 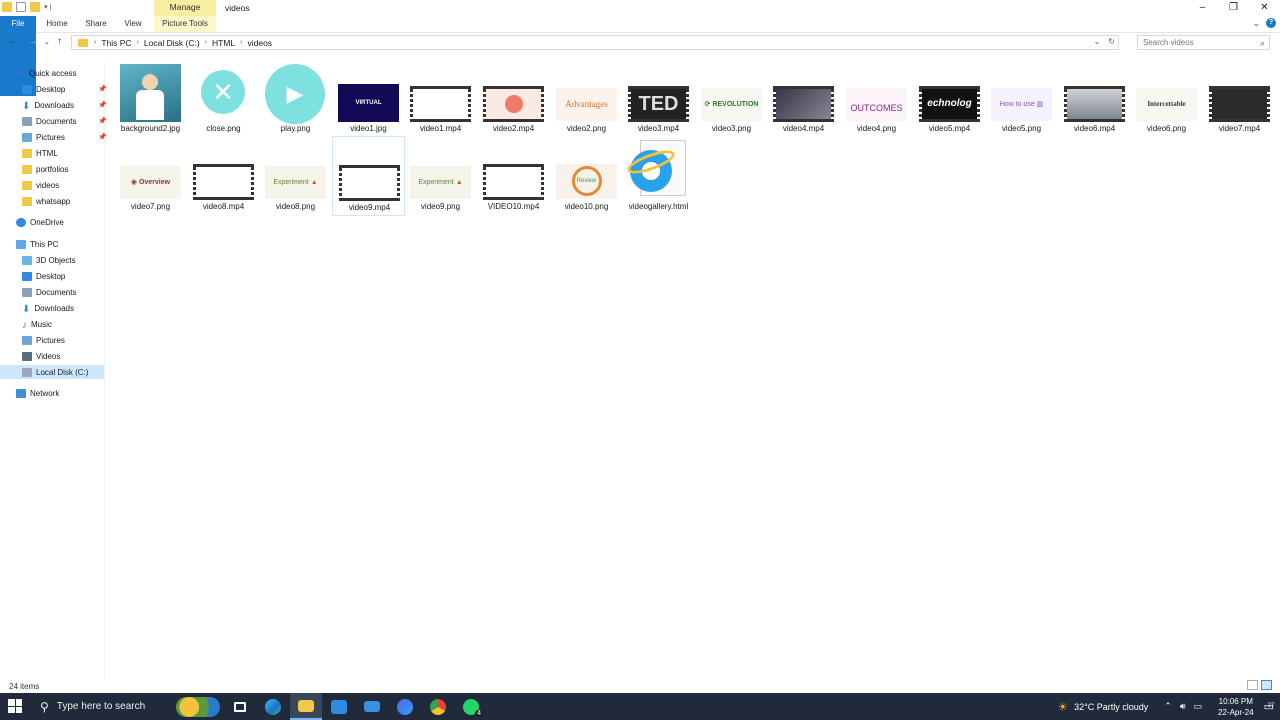 What do you see at coordinates (40, 222) in the screenshot?
I see `nav-onedrive: OneDrive` at bounding box center [40, 222].